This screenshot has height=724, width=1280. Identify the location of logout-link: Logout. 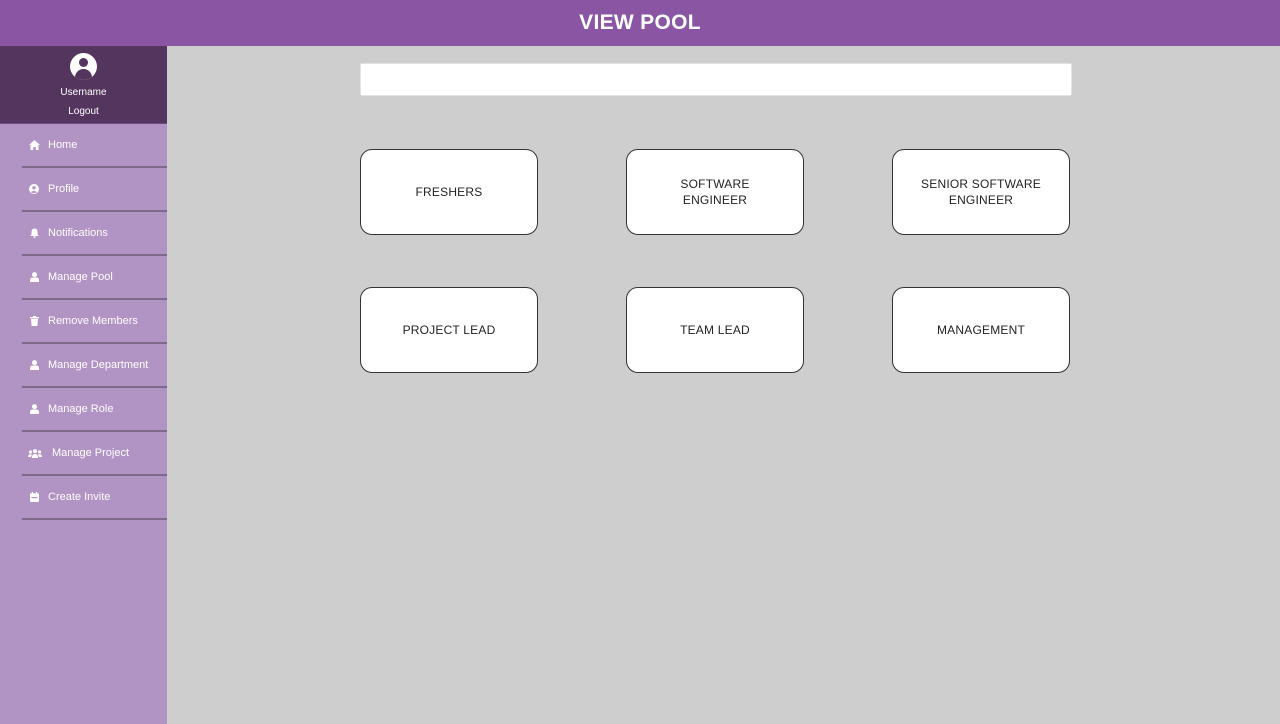
(83, 111).